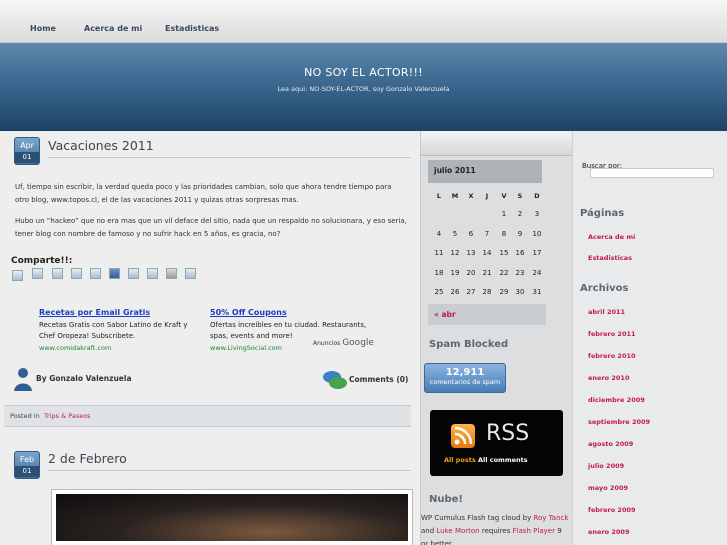  What do you see at coordinates (455, 196) in the screenshot?
I see `calendar-weekday: M` at bounding box center [455, 196].